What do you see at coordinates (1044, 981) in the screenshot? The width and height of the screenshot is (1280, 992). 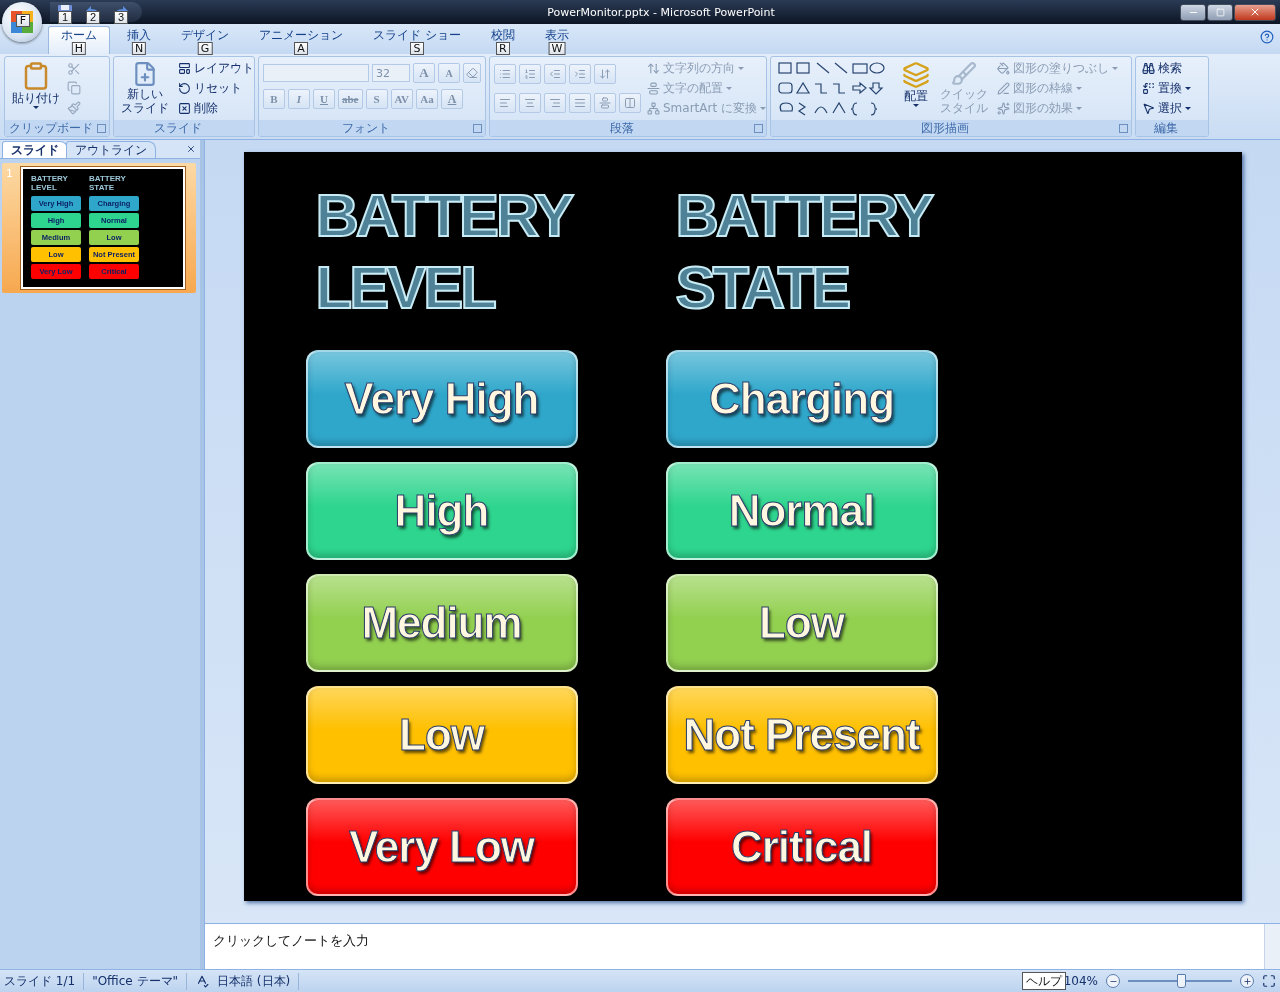 I see `tooltip: ヘルプ` at bounding box center [1044, 981].